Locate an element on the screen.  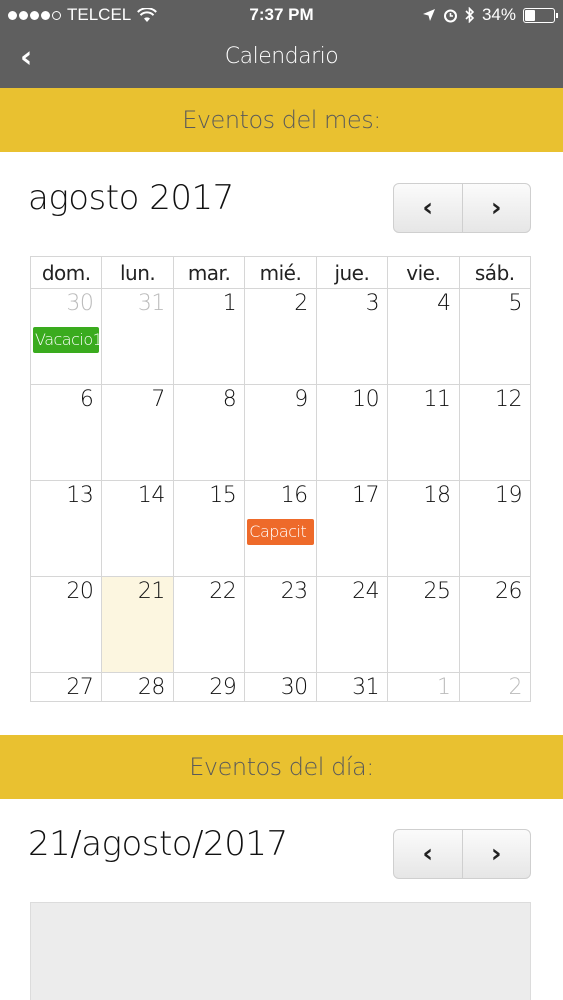
day-number: 20 is located at coordinates (80, 591).